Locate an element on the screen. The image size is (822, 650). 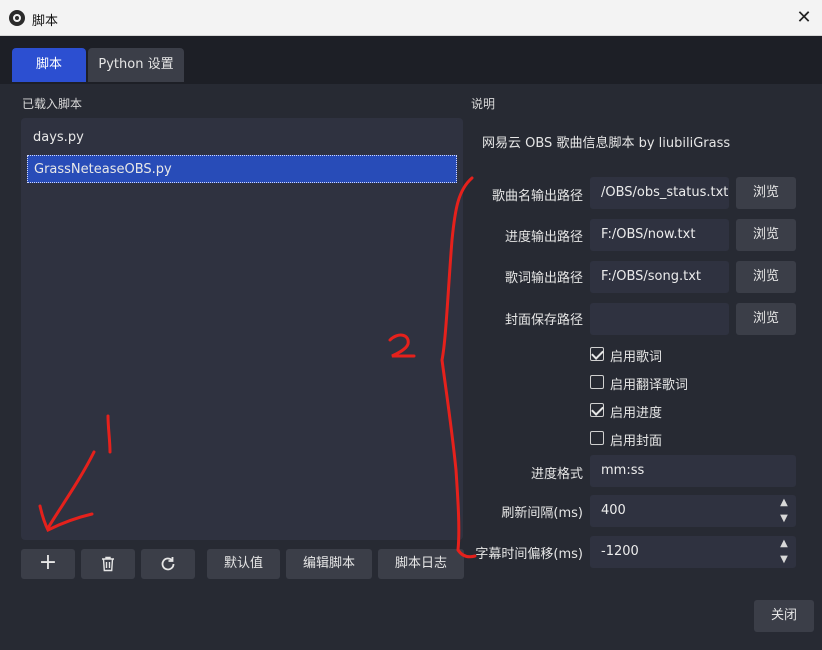
window-title: 脚本 is located at coordinates (45, 21).